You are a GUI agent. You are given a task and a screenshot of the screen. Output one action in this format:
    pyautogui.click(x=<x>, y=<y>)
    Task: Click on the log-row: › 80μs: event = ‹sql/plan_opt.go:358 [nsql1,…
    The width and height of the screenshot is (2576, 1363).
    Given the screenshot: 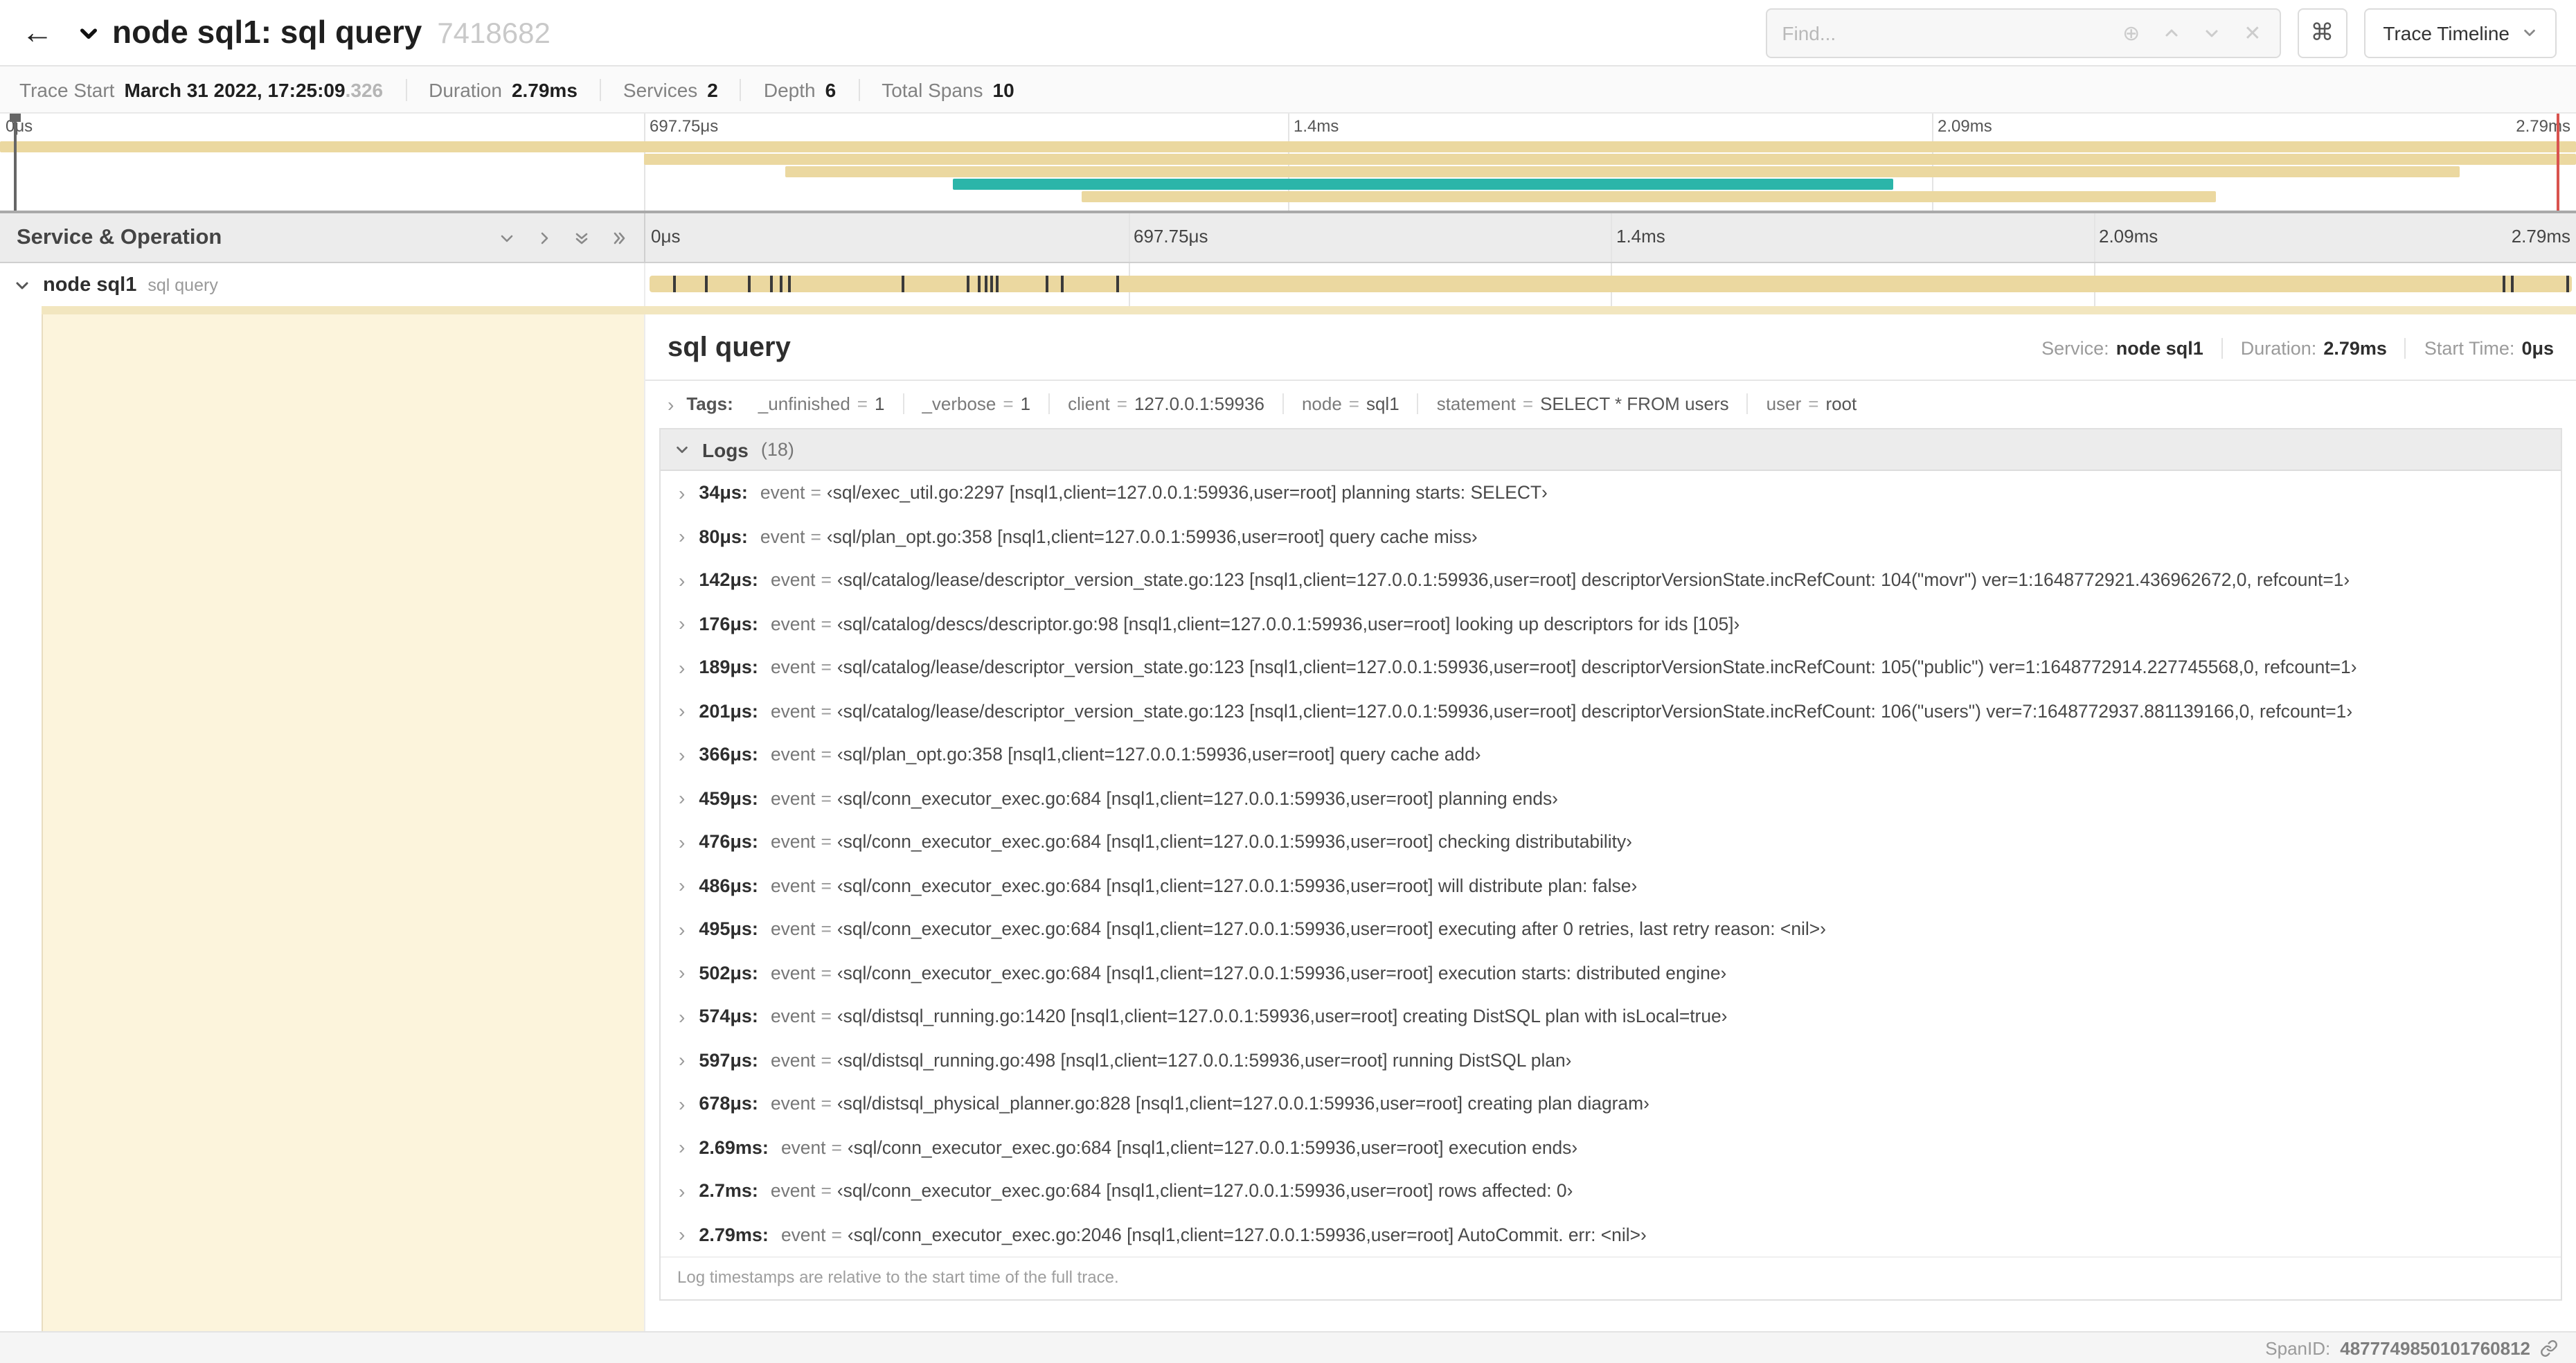 What is the action you would take?
    pyautogui.click(x=1611, y=536)
    